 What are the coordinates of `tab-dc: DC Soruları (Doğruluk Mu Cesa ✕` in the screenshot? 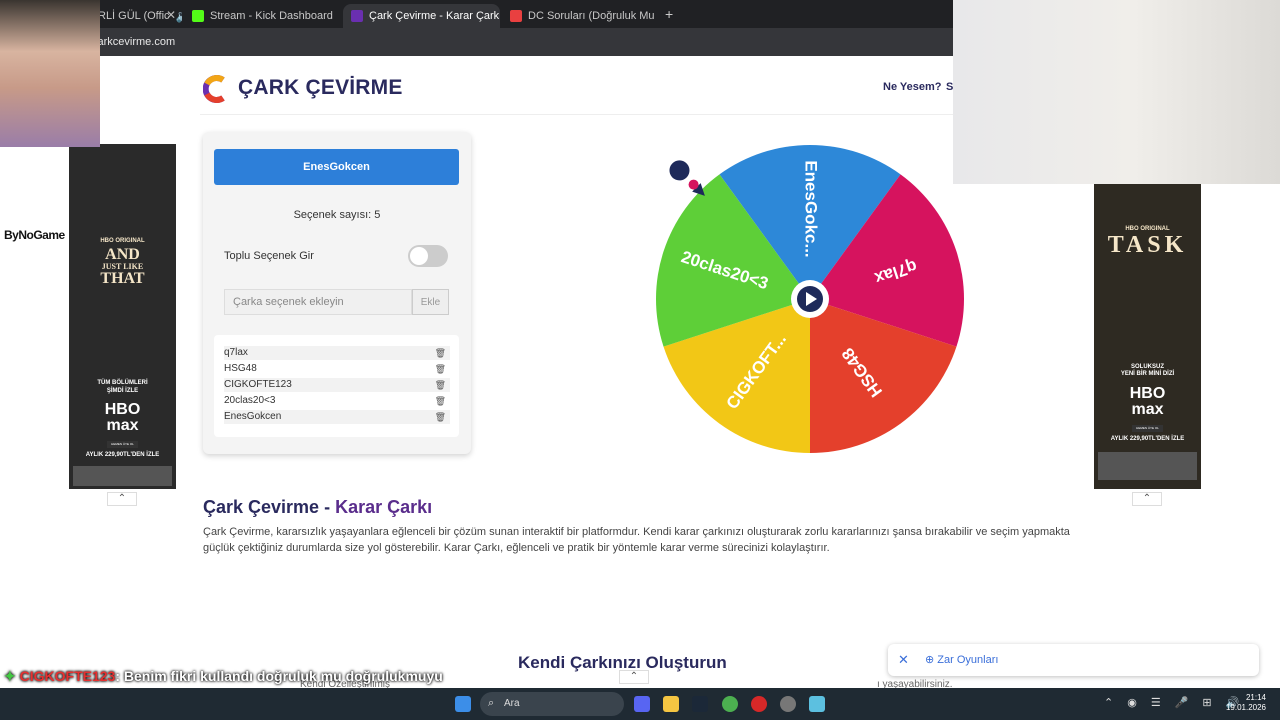 It's located at (580, 16).